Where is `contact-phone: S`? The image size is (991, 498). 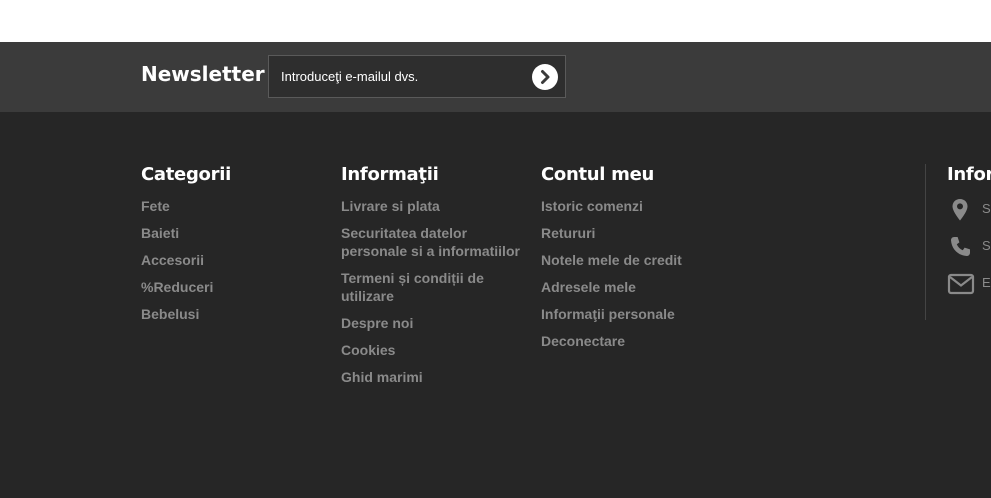
contact-phone: S is located at coordinates (969, 247).